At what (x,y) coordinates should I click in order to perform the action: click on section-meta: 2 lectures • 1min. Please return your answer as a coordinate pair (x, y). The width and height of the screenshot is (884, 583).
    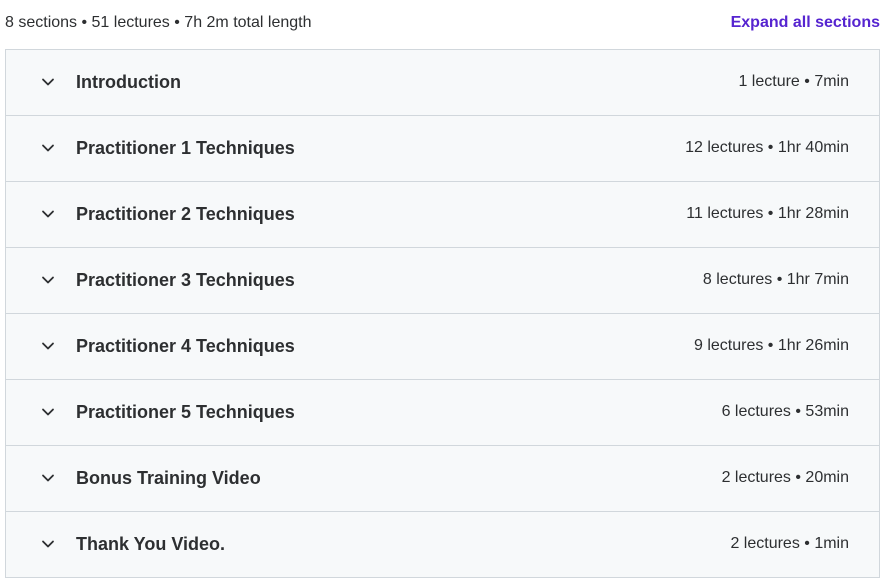
    Looking at the image, I should click on (789, 543).